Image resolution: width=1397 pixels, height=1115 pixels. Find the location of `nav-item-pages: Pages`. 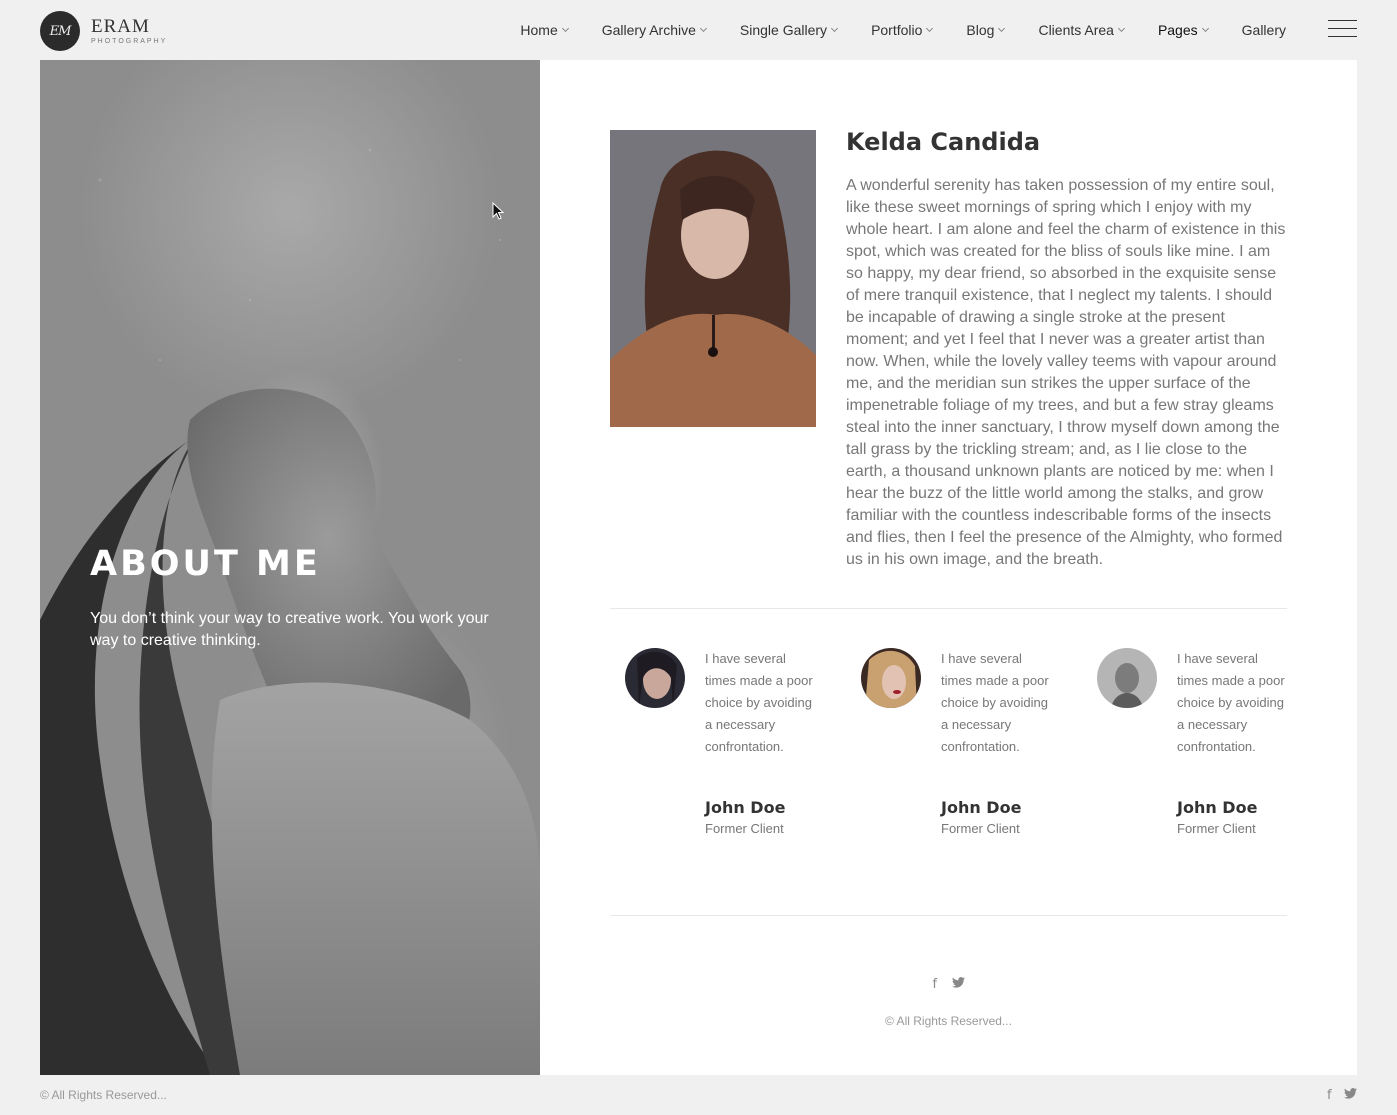

nav-item-pages: Pages is located at coordinates (1183, 30).